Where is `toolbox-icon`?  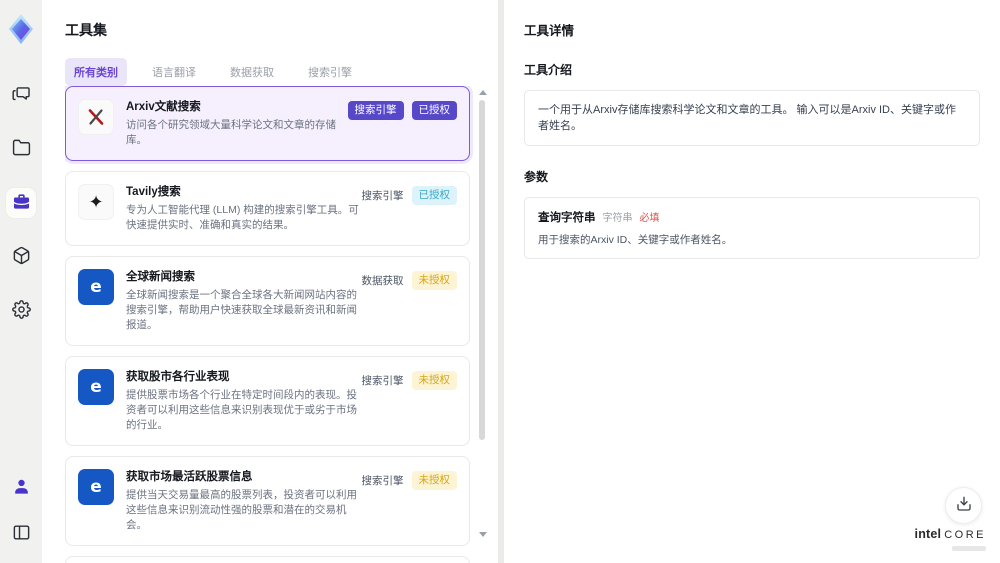
toolbox-icon is located at coordinates (21, 203).